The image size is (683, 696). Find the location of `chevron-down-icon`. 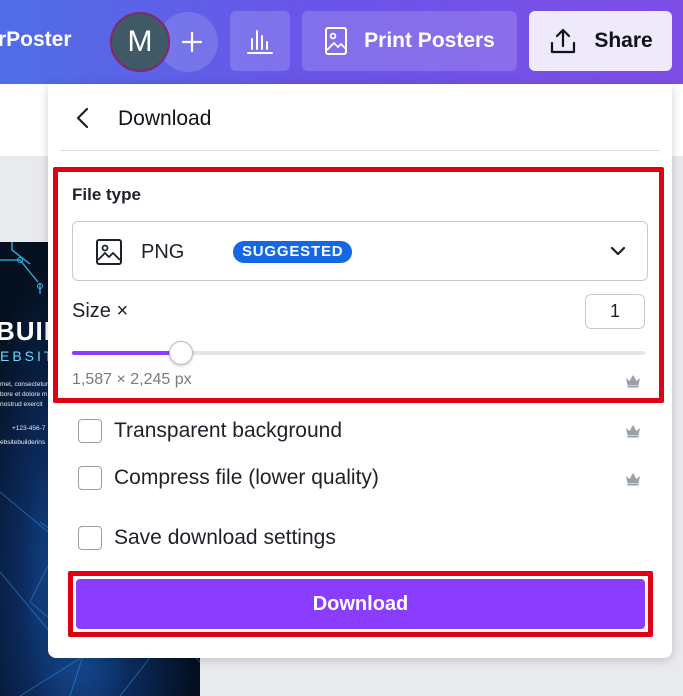

chevron-down-icon is located at coordinates (618, 251).